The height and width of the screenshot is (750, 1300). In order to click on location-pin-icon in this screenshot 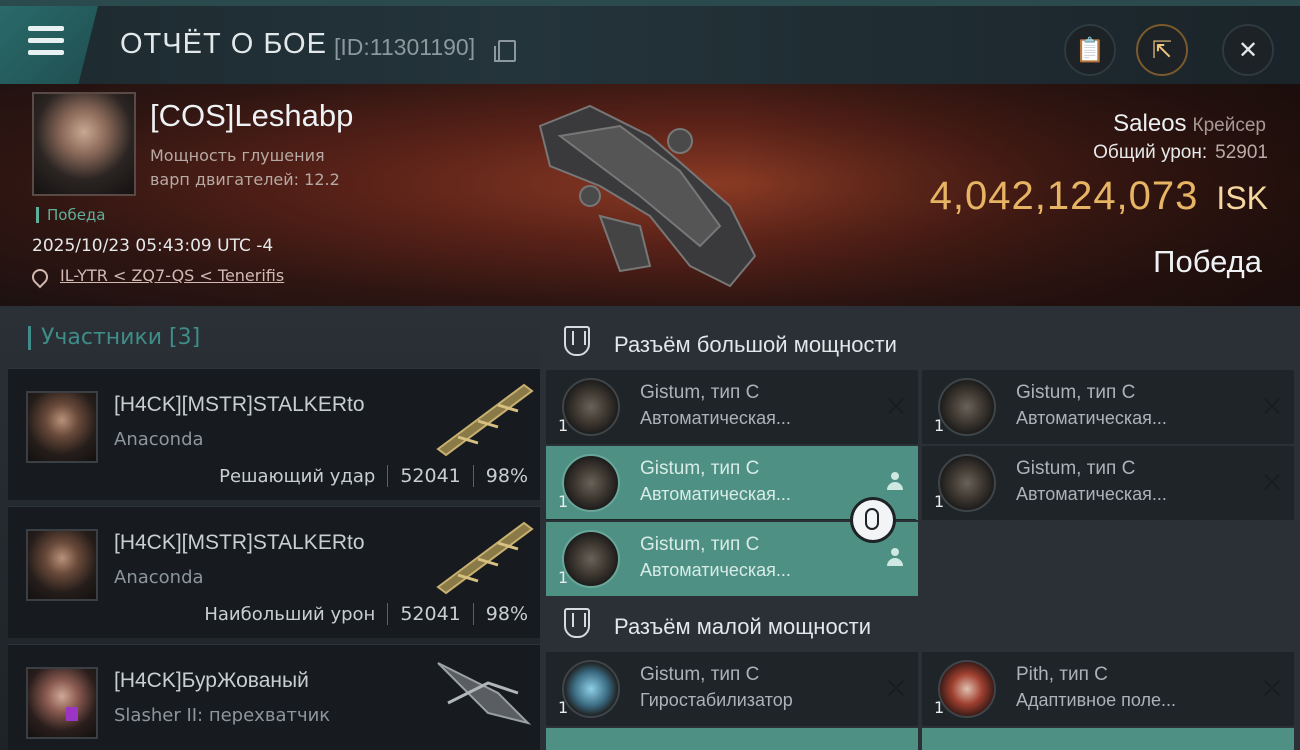, I will do `click(40, 276)`.